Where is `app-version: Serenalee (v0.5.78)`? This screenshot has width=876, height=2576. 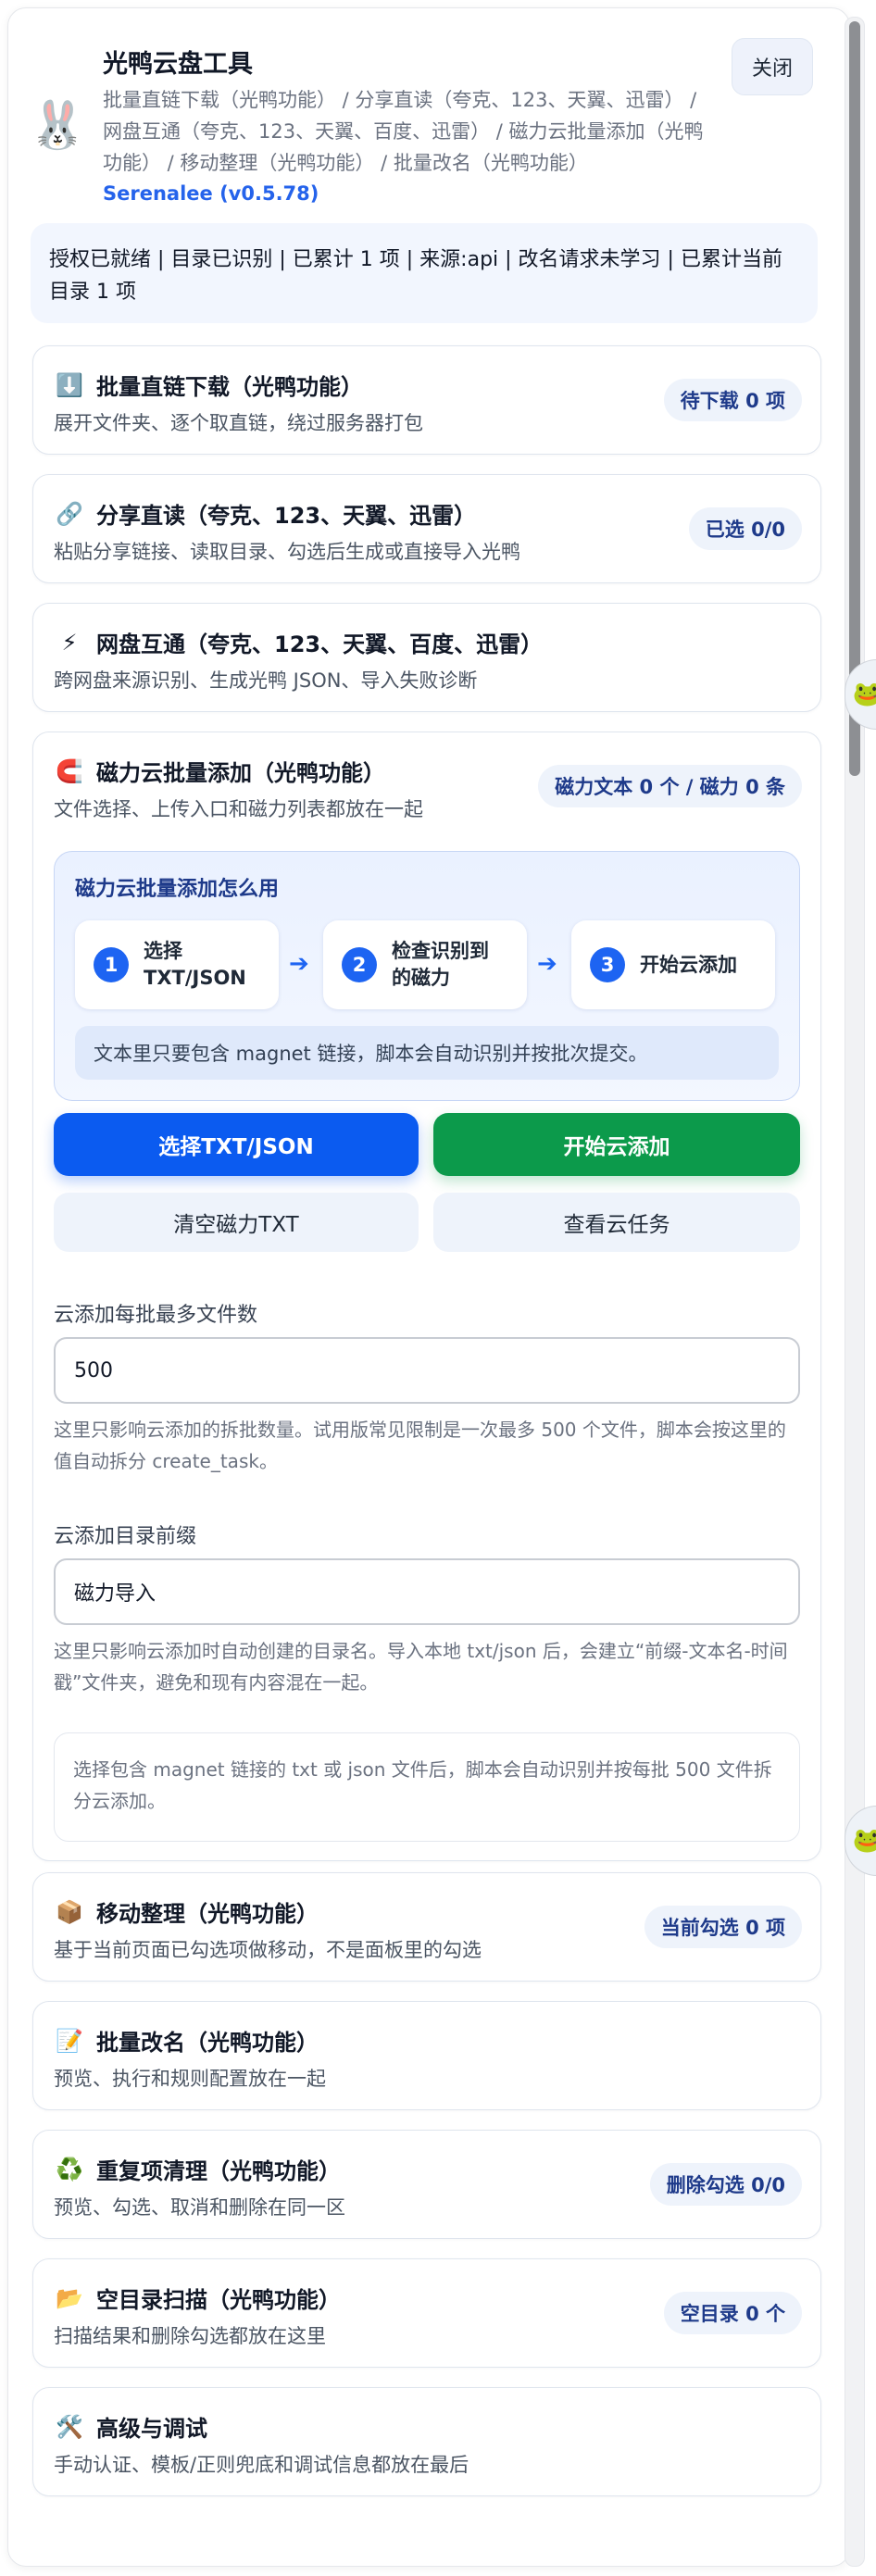 app-version: Serenalee (v0.5.78) is located at coordinates (211, 194).